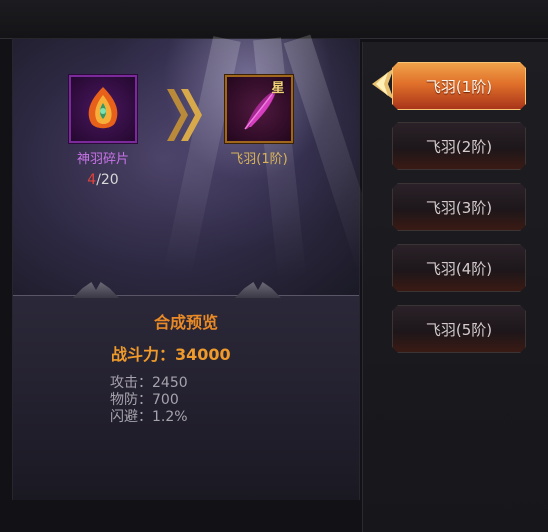 This screenshot has height=532, width=548. Describe the element at coordinates (278, 88) in the screenshot. I see `star-badge: 星` at that location.